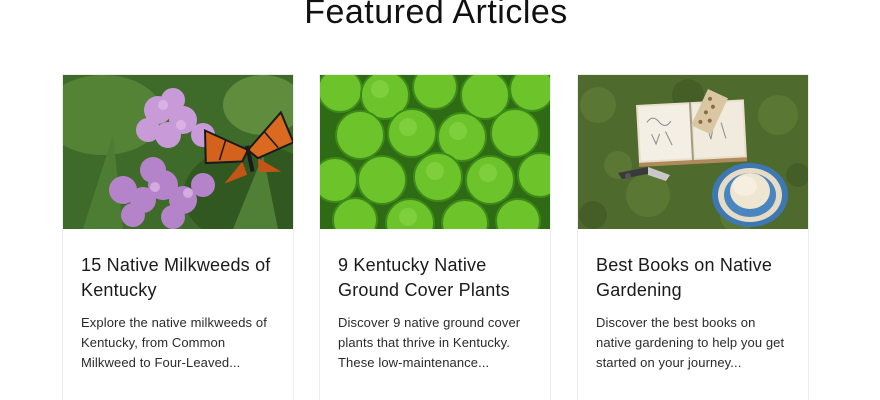  I want to click on article-image-books, so click(693, 152).